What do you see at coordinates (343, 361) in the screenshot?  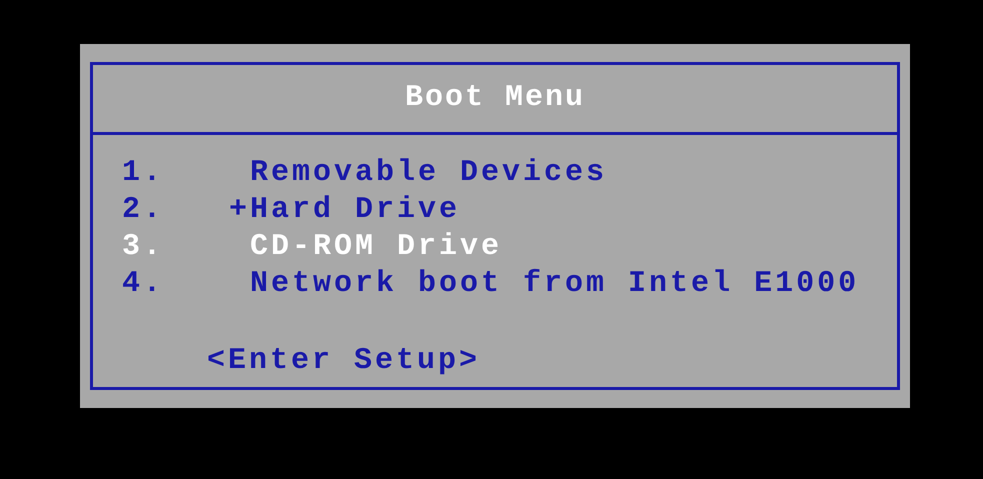 I see `enter-setup-option: <Enter Setup>` at bounding box center [343, 361].